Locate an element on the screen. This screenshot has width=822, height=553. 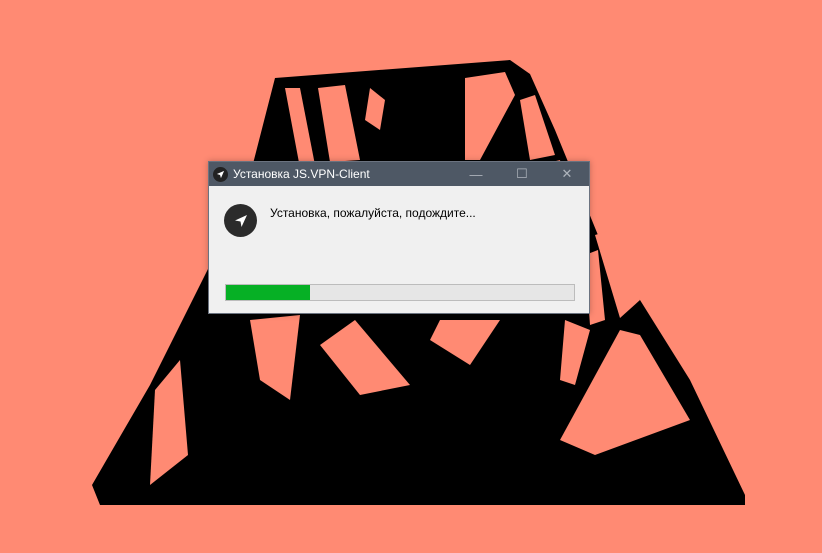
title-bar: Установка JS.VPN-Client — ☐ ✕ is located at coordinates (399, 174).